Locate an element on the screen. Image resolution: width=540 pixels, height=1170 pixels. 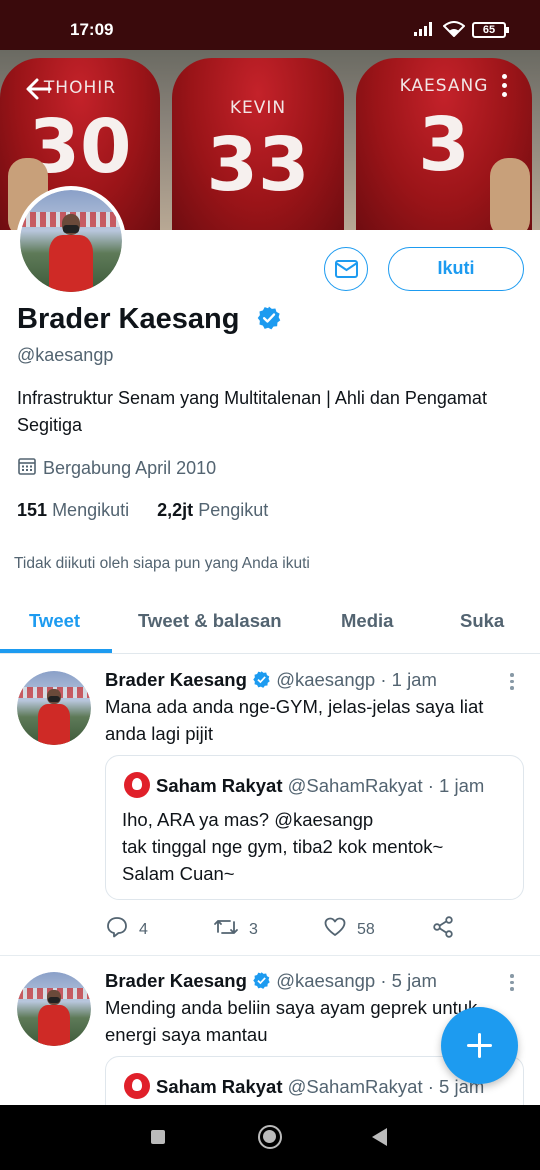
tweet-time: · 1 jam is located at coordinates (408, 679).